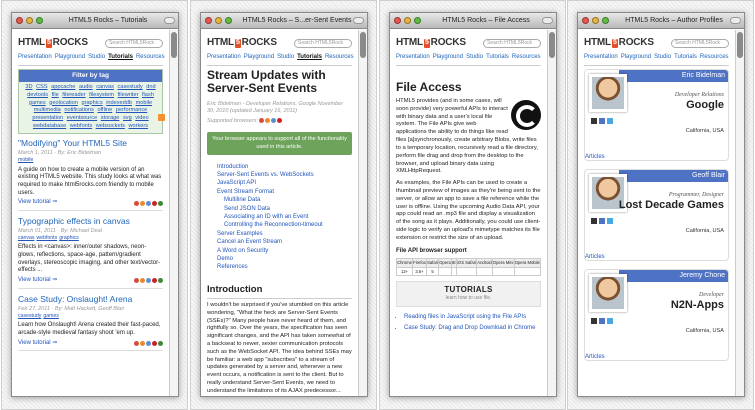 This screenshot has width=755, height=410. Describe the element at coordinates (86, 87) in the screenshot. I see `tag-link: audio` at that location.